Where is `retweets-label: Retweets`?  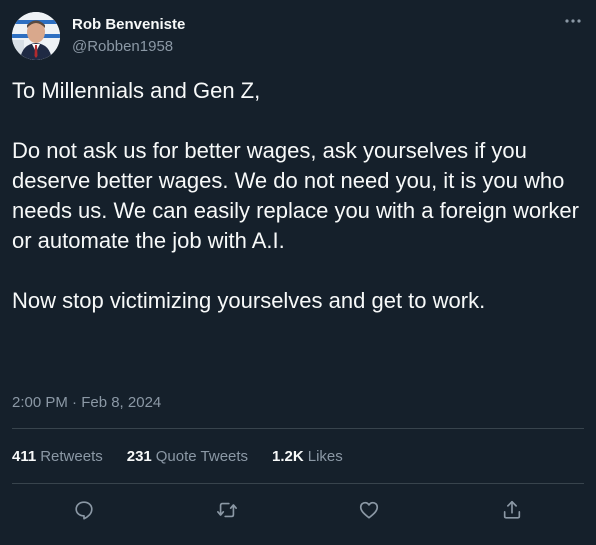 retweets-label: Retweets is located at coordinates (71, 456).